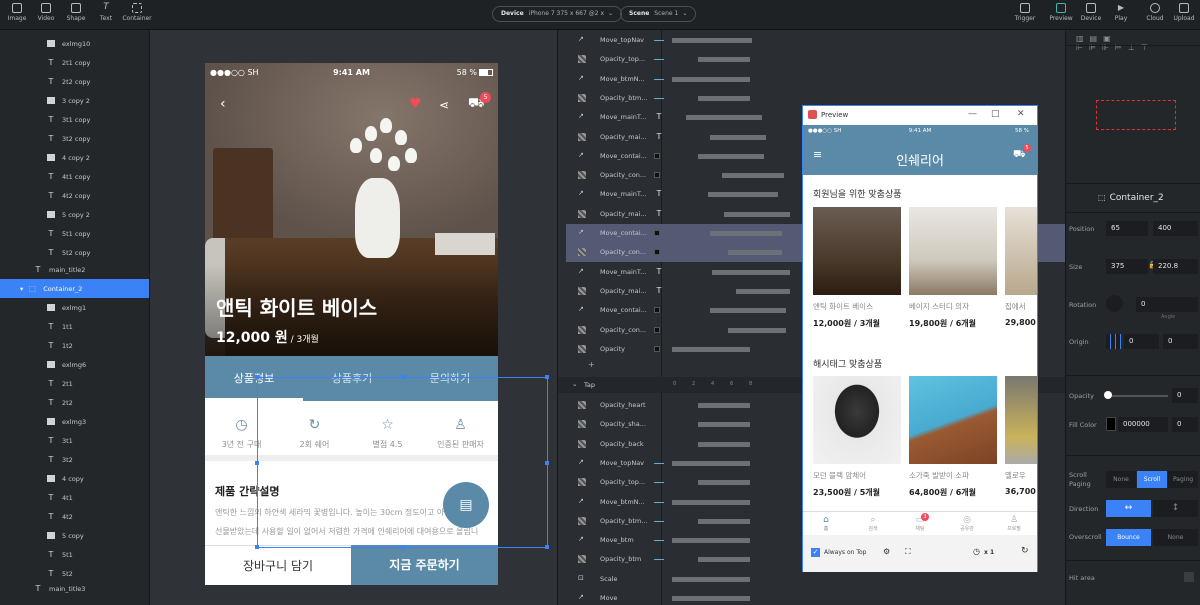 The height and width of the screenshot is (605, 1200). I want to click on size-width-input: 375, so click(1127, 266).